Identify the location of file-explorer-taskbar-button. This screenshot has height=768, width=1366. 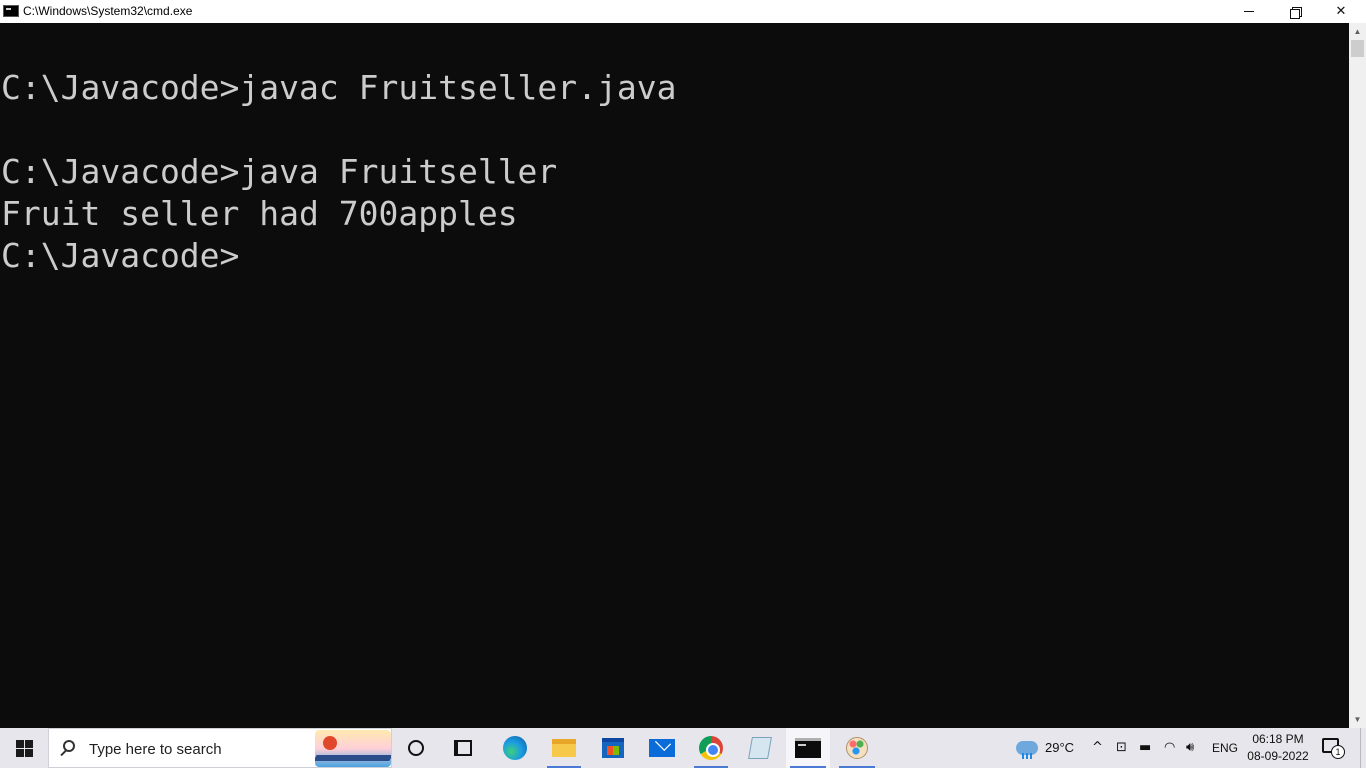
(564, 748).